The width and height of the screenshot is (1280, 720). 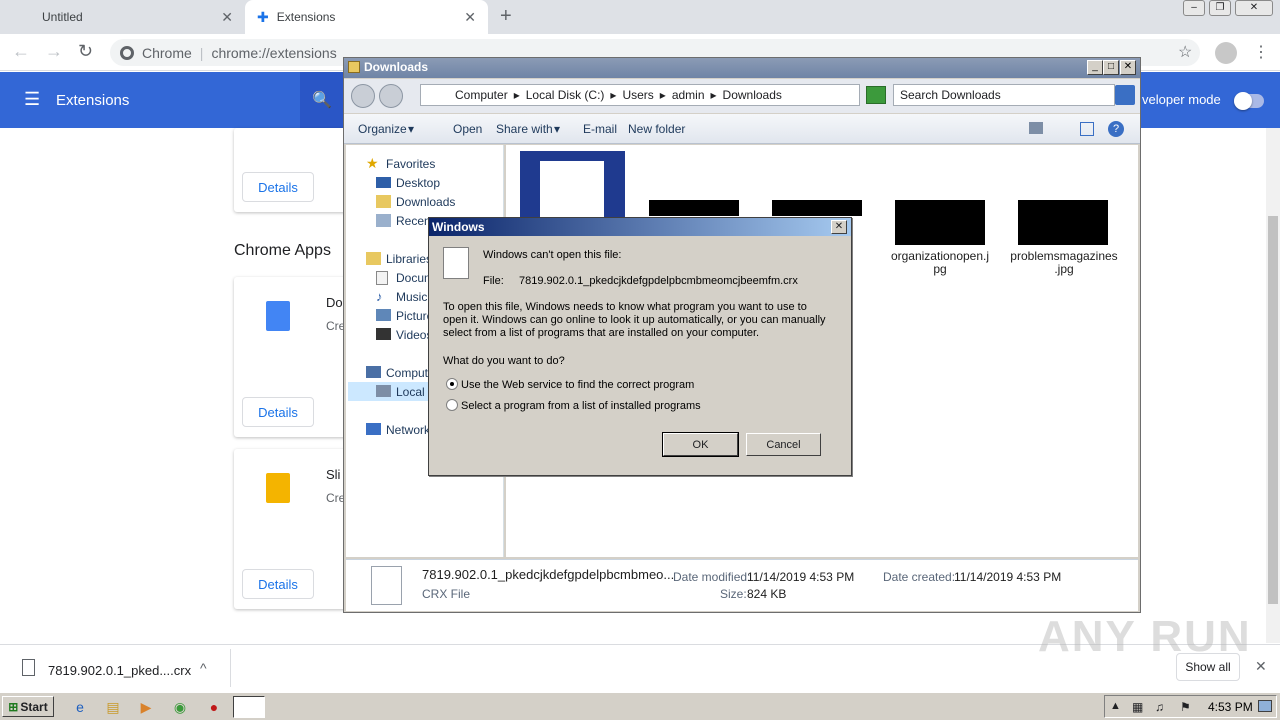 I want to click on preview-pane-icon, so click(x=1087, y=129).